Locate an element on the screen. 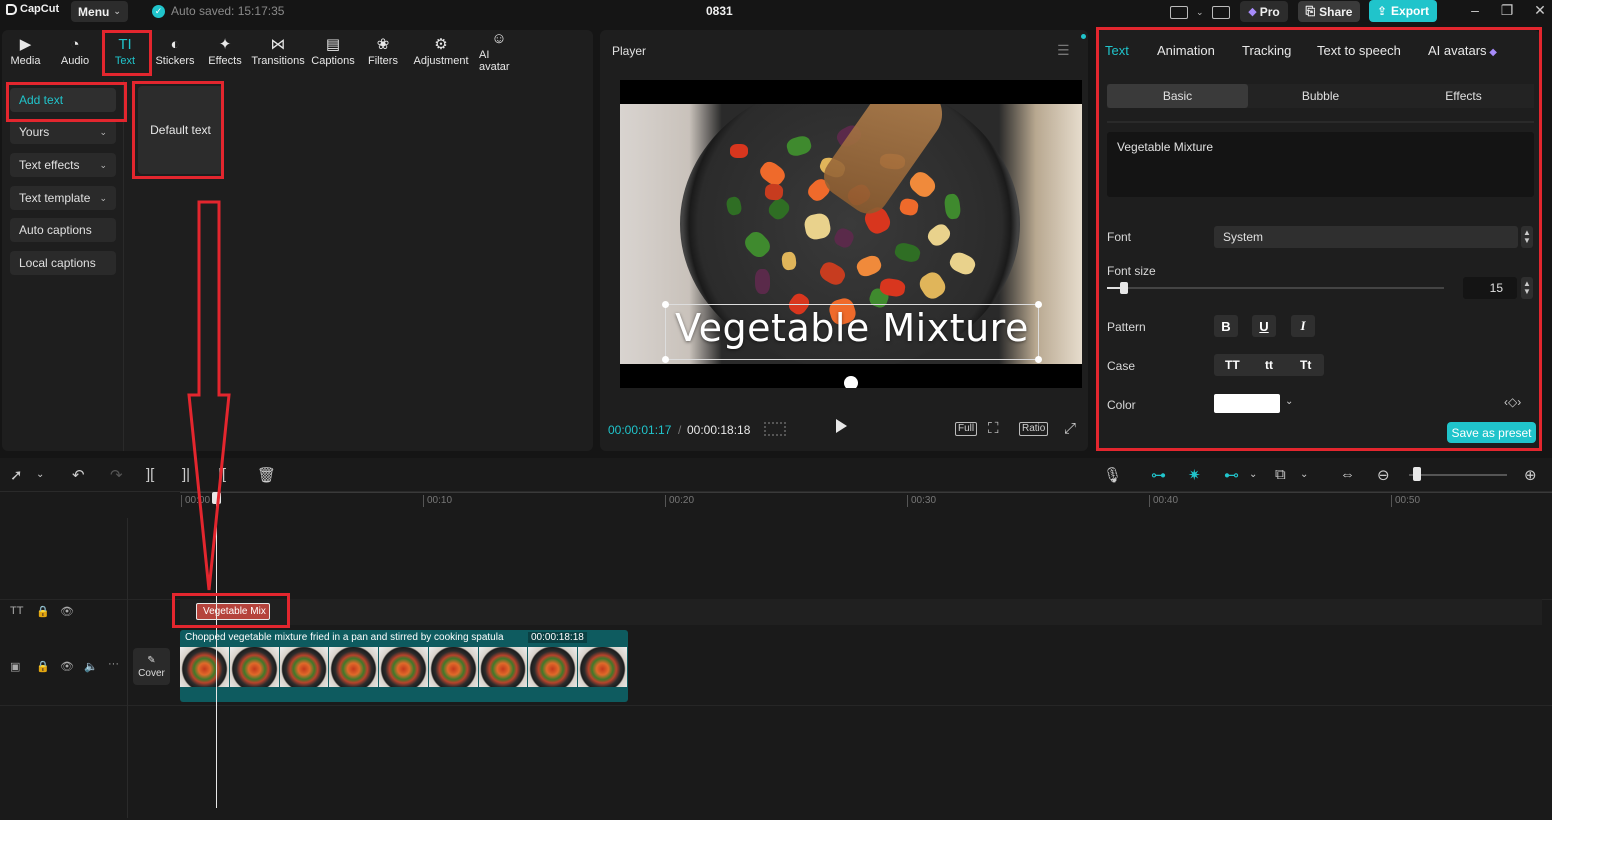 This screenshot has width=1600, height=845. ruler-tick: 00:20 is located at coordinates (679, 501).